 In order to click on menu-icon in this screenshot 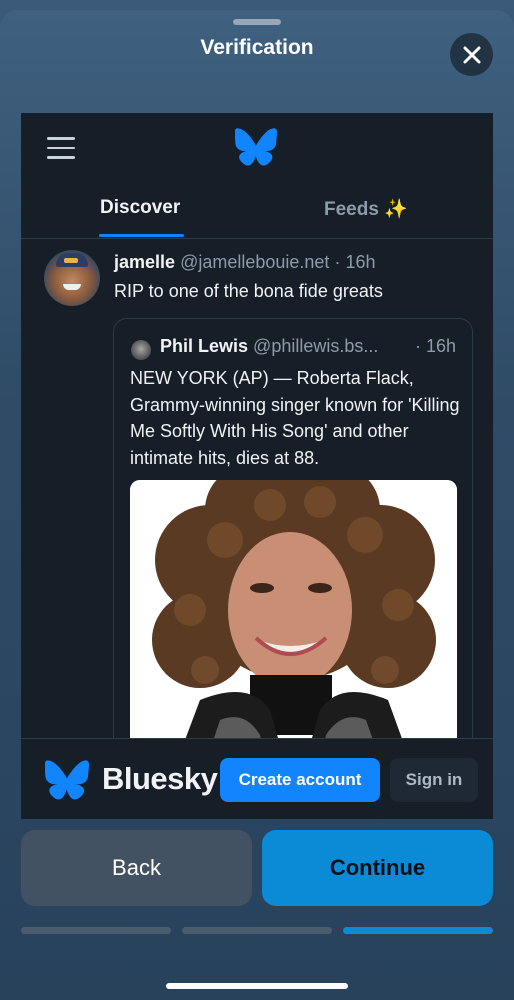, I will do `click(61, 148)`.